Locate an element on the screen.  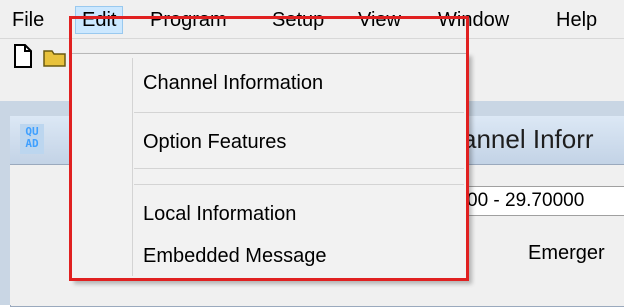
menu-icon-gutter is located at coordinates (132, 167).